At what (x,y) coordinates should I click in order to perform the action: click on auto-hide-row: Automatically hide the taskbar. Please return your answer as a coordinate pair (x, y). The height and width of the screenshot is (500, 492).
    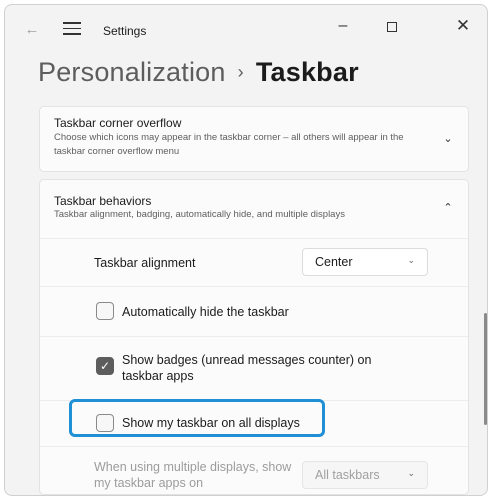
    Looking at the image, I should click on (254, 311).